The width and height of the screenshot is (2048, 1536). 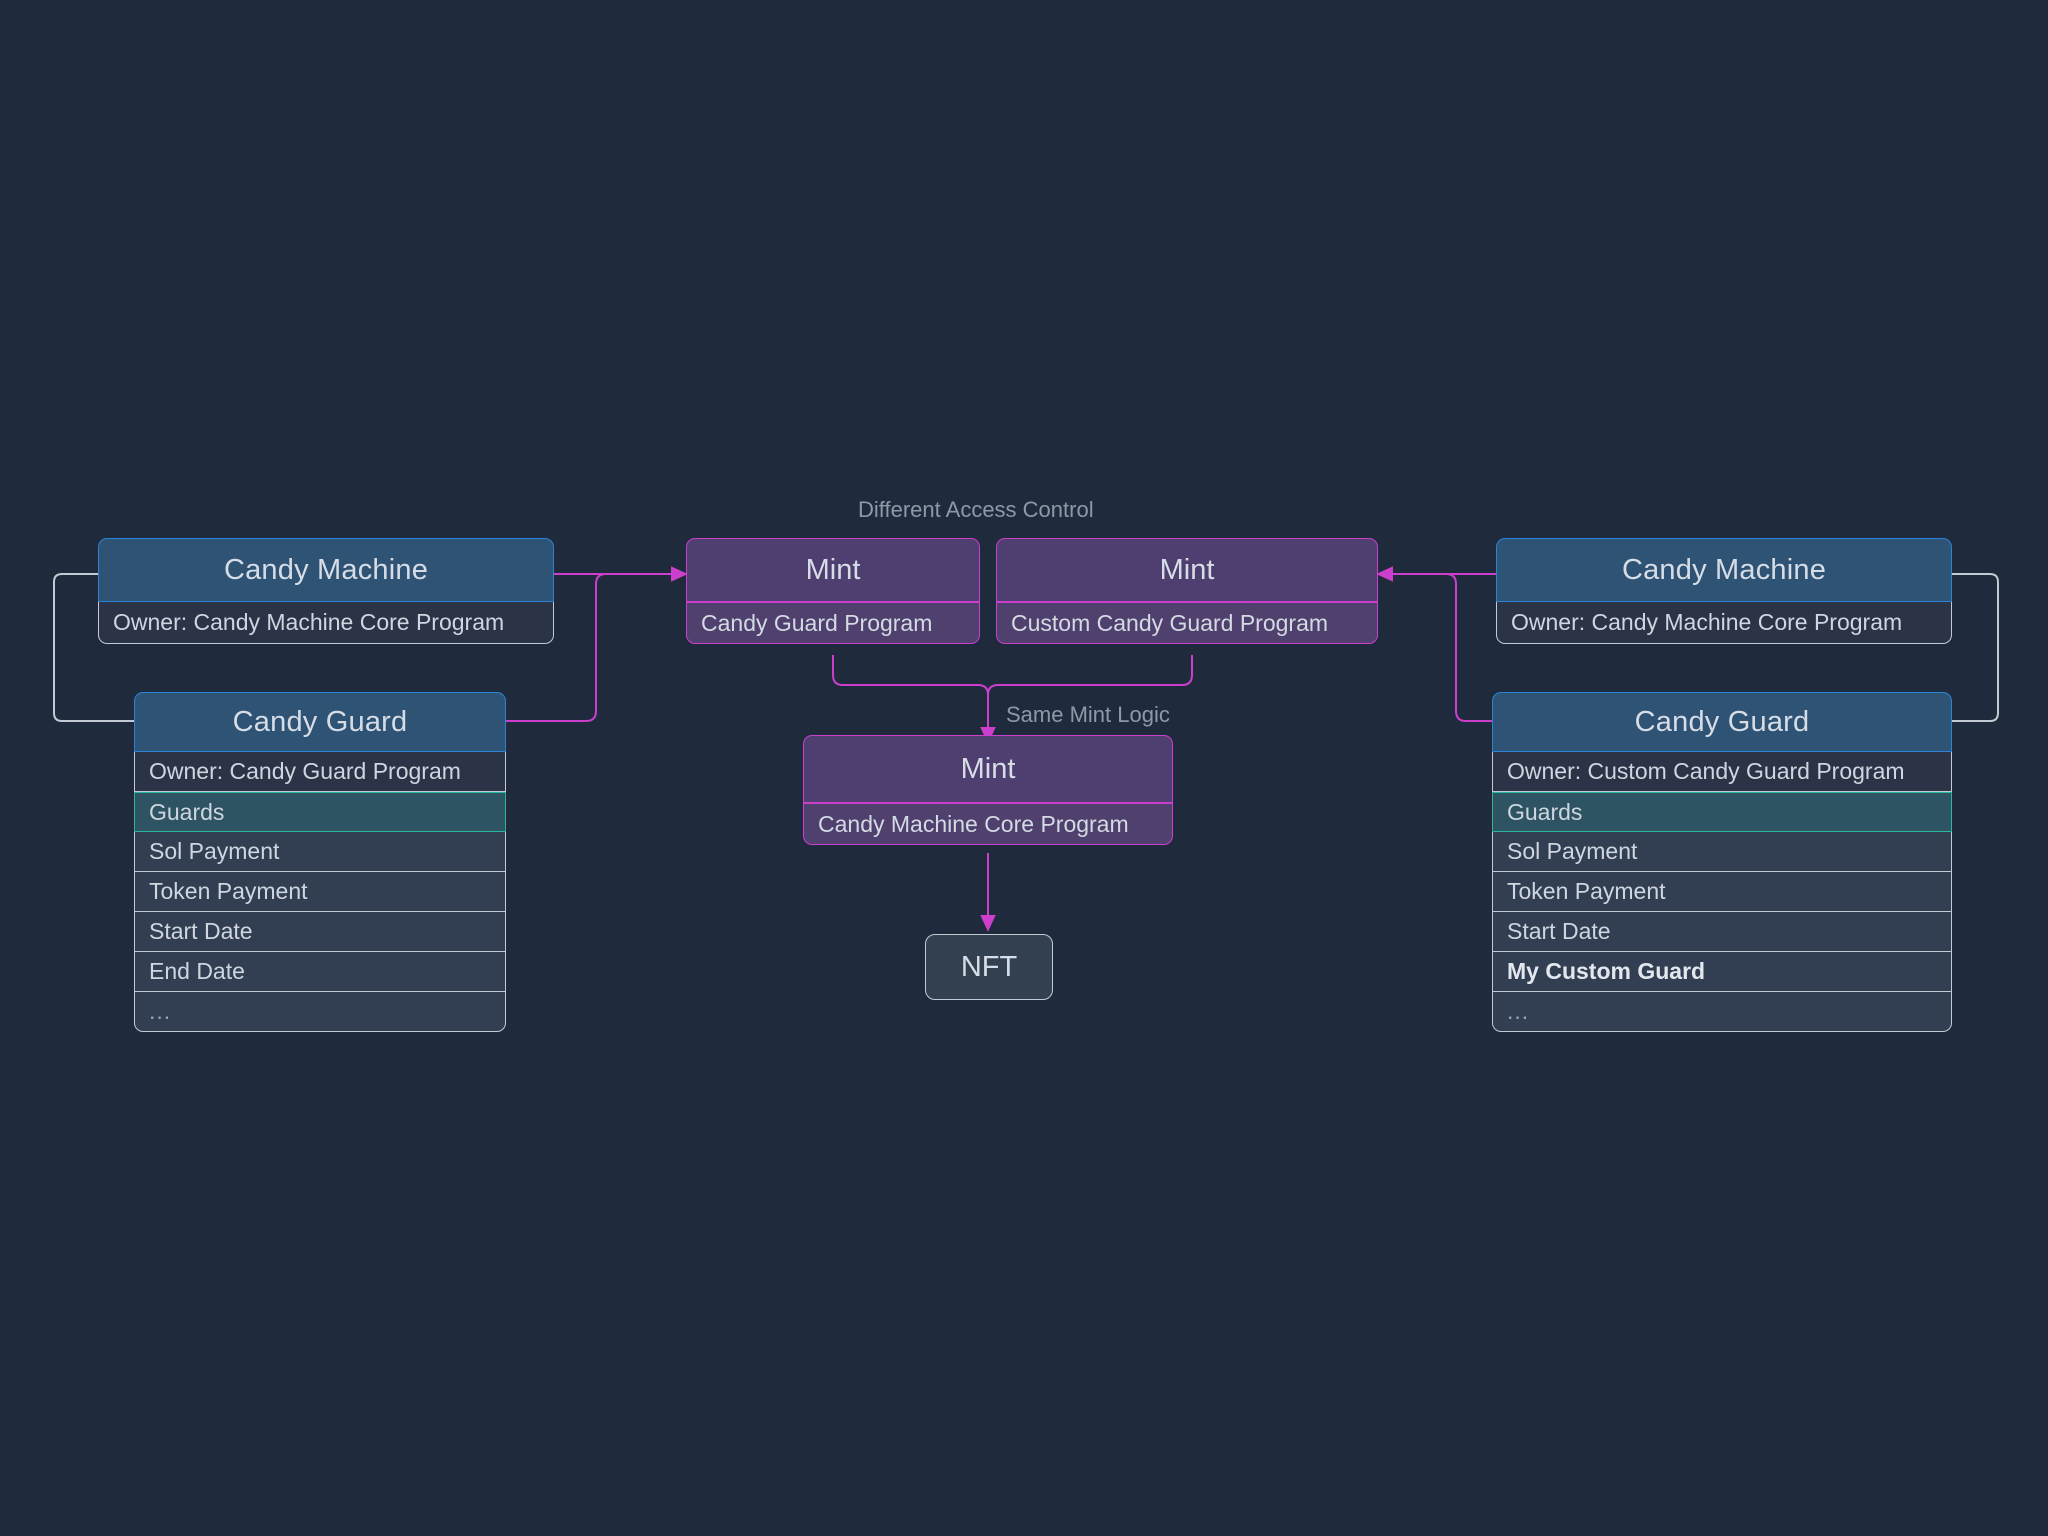 I want to click on label-same-mint-logic: Same Mint Logic, so click(x=1088, y=714).